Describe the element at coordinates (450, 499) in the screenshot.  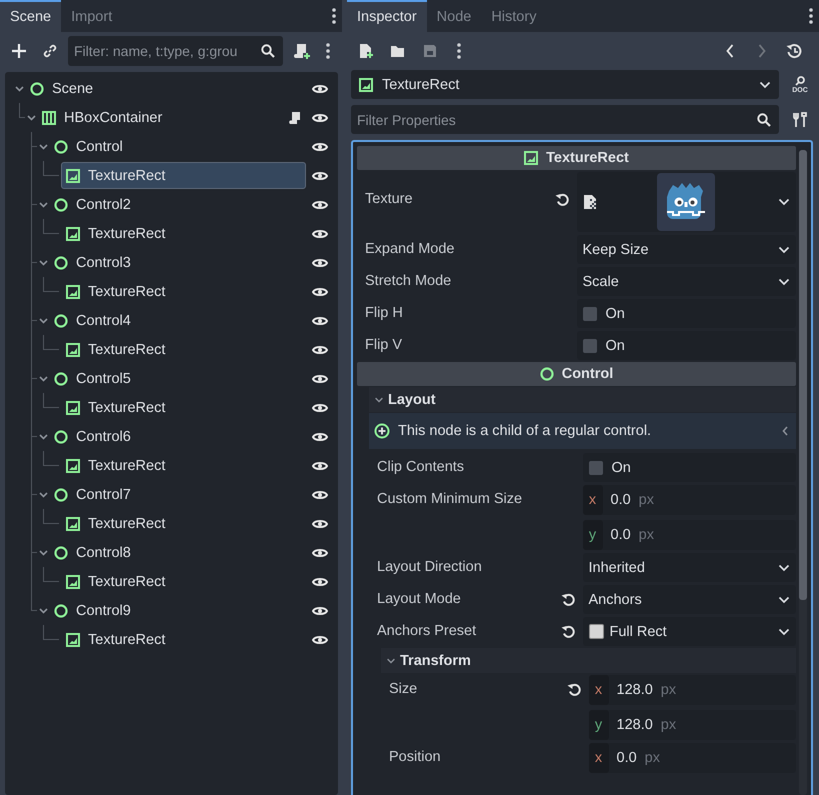
I see `property-label: Custom Minimum Size` at that location.